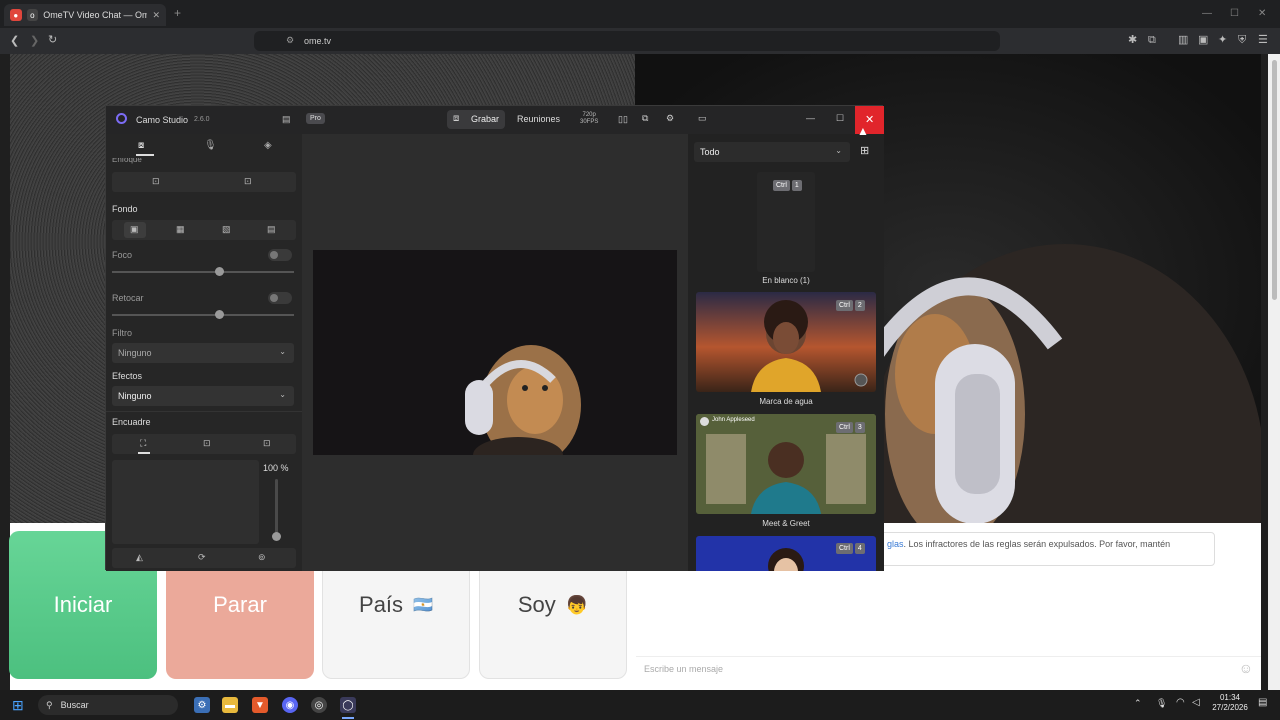 This screenshot has height=720, width=1280. Describe the element at coordinates (948, 668) in the screenshot. I see `message-input: Escribe un mensaje ☺` at that location.